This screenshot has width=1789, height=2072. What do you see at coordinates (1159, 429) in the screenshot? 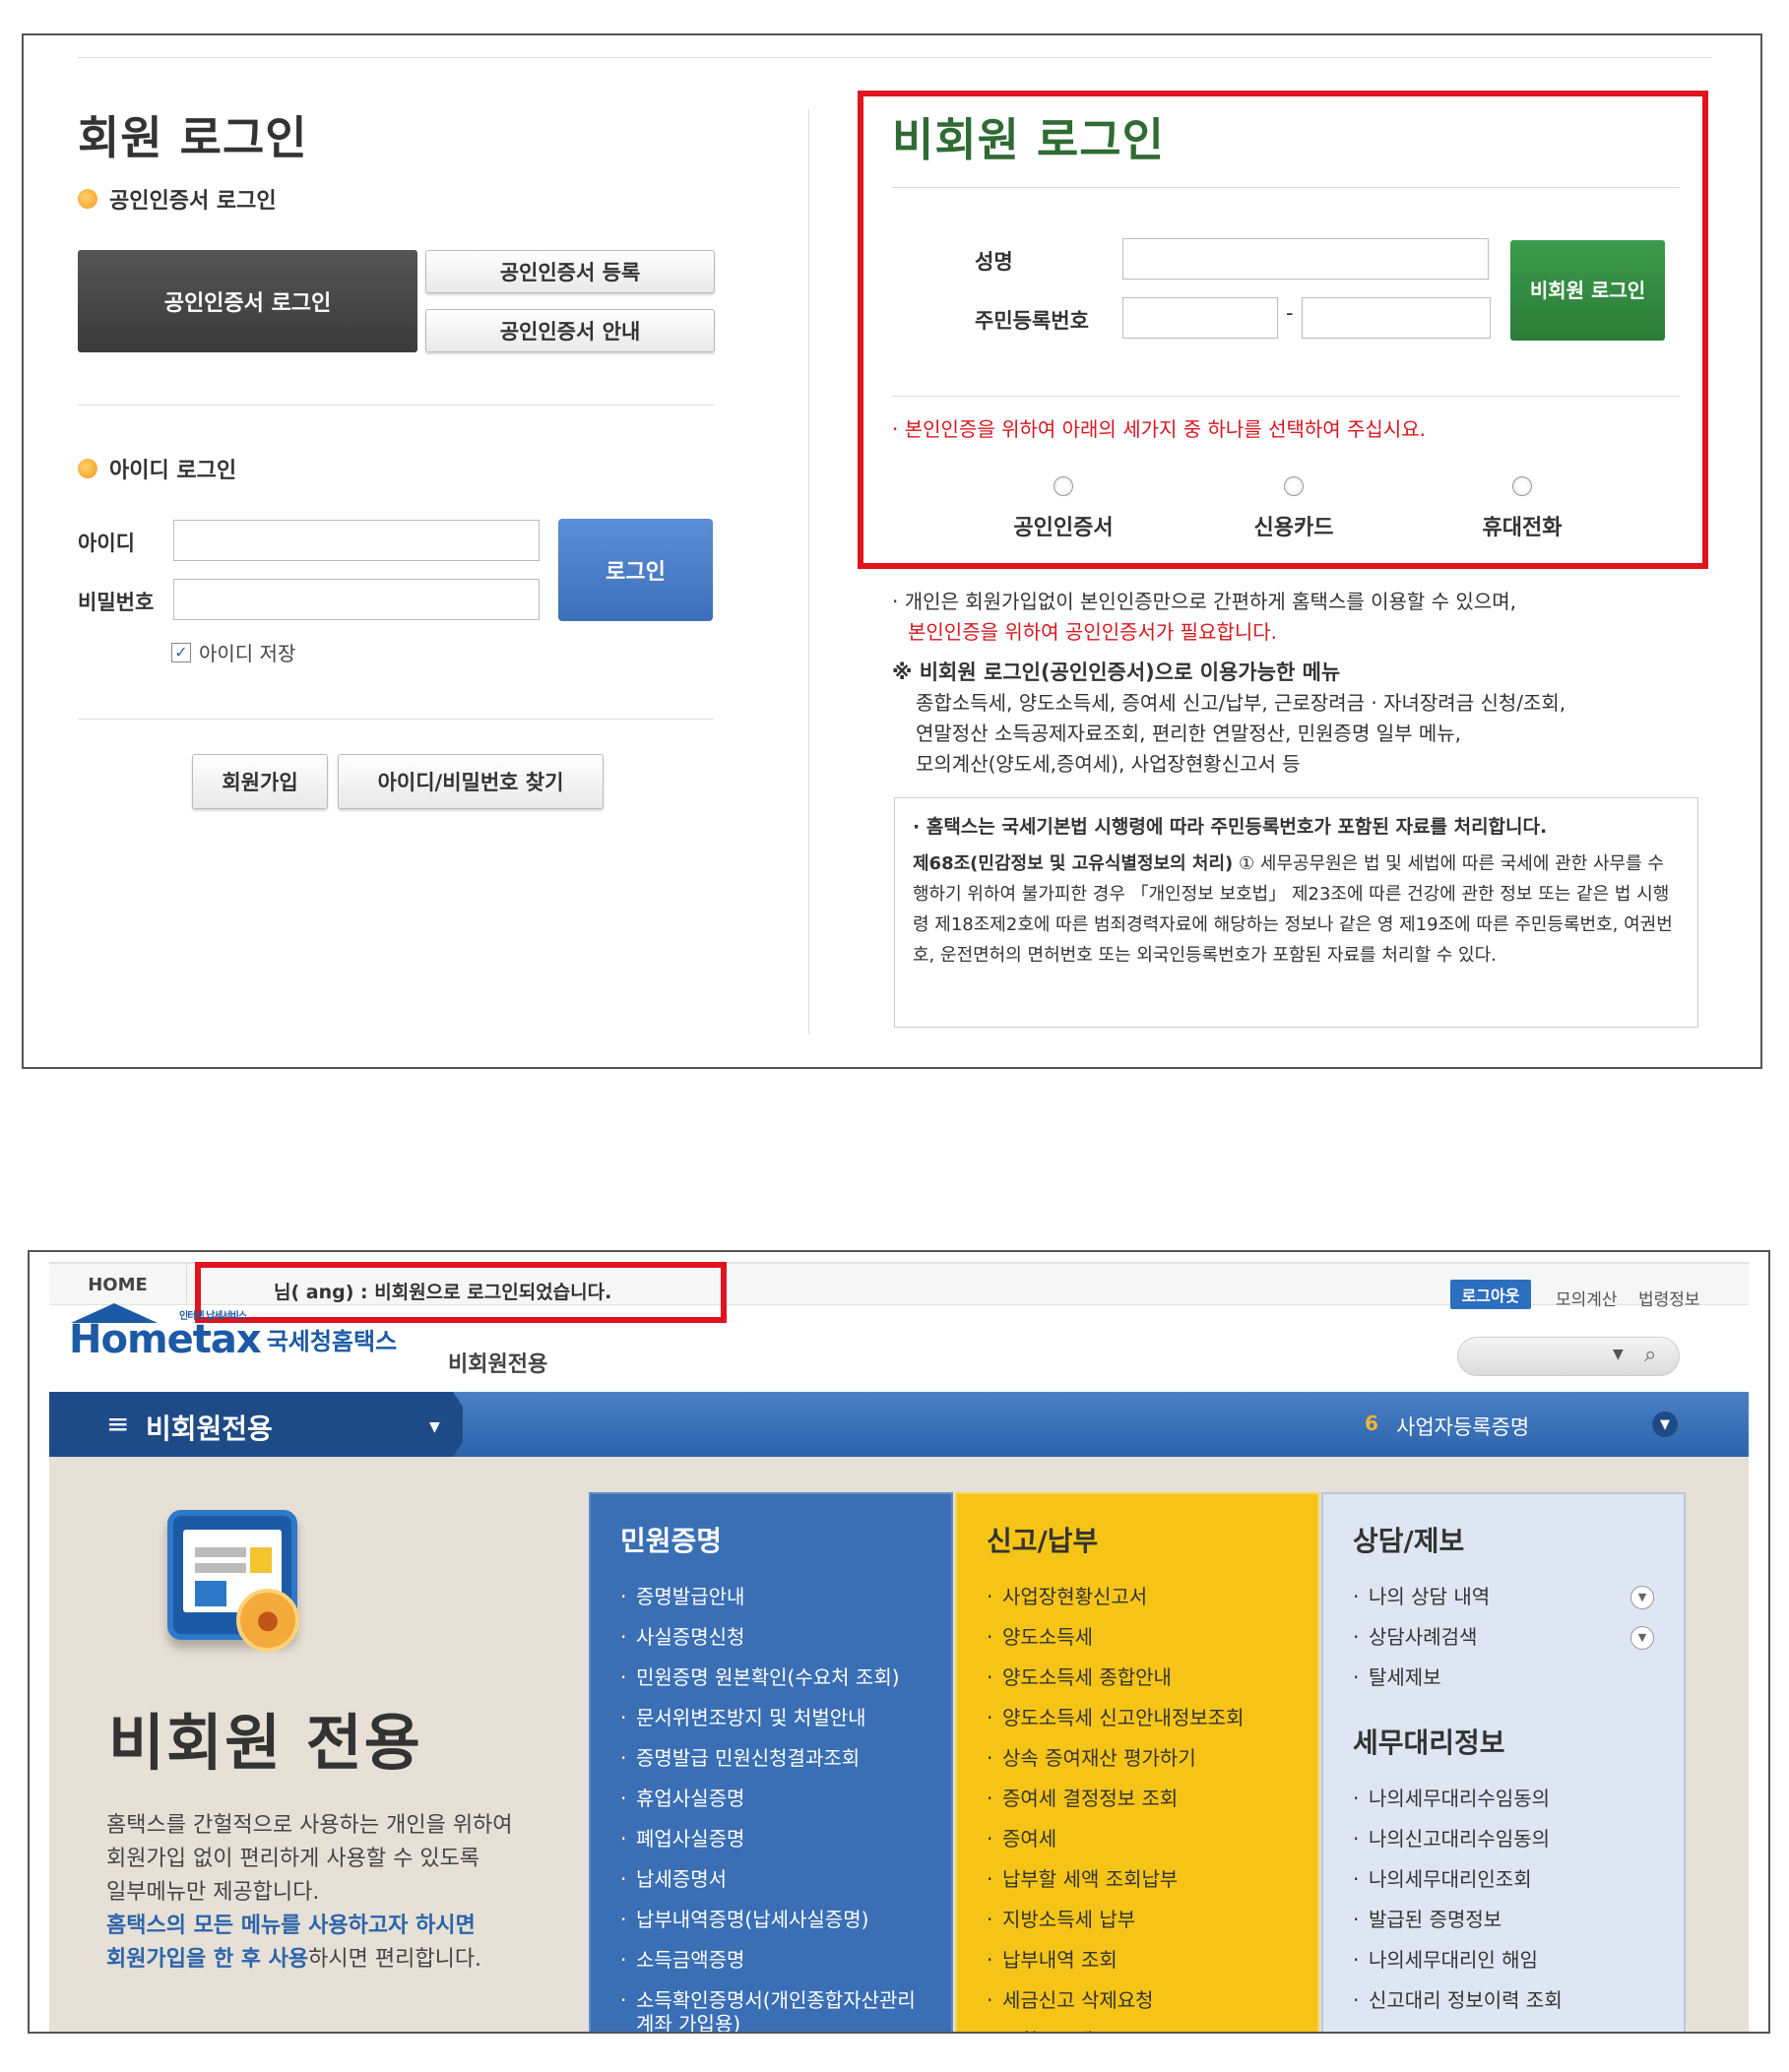
I see `auth-select-note: · 본인인증을 위하여 아래의 세가지 중 하나를 선택하여 주십시요.` at bounding box center [1159, 429].